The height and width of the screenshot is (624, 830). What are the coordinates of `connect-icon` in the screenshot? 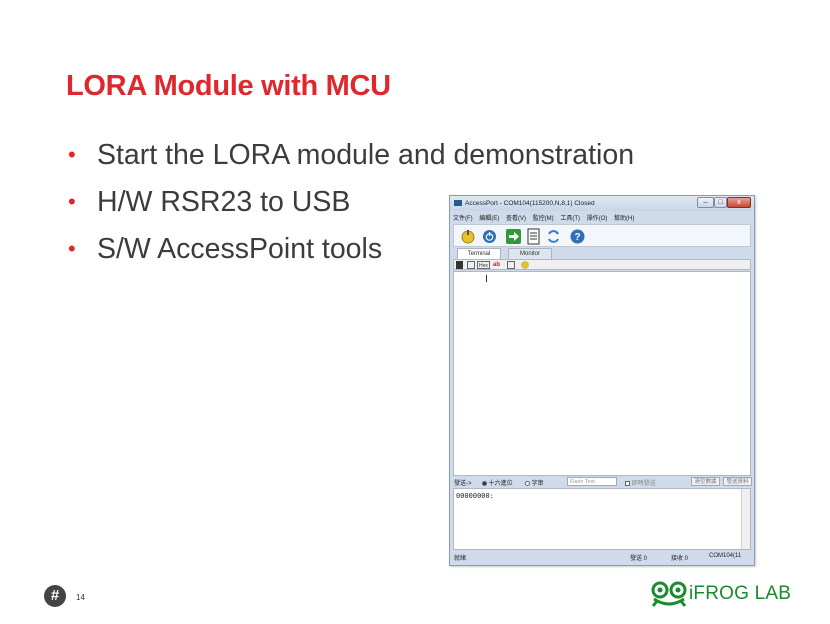 It's located at (468, 236).